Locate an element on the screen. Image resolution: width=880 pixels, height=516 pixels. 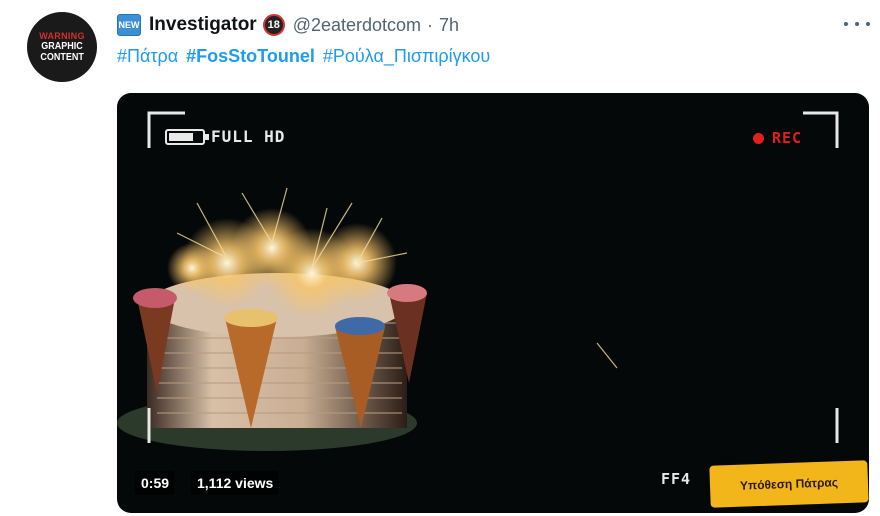
more-dots-icon is located at coordinates (857, 24).